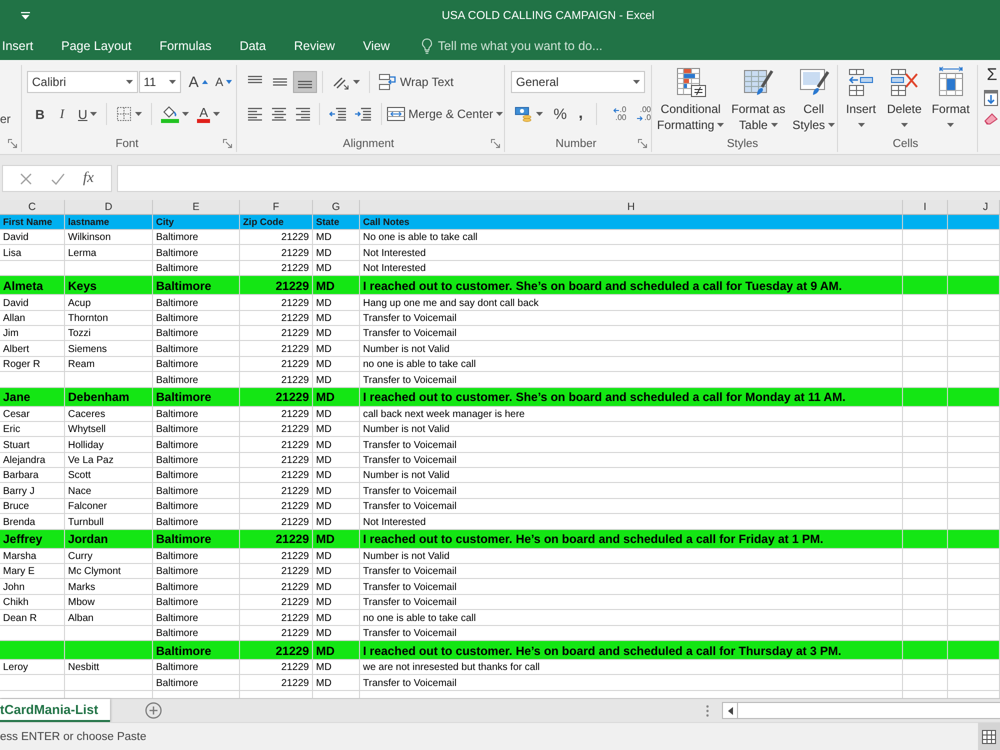  I want to click on wrap-text-icon, so click(388, 82).